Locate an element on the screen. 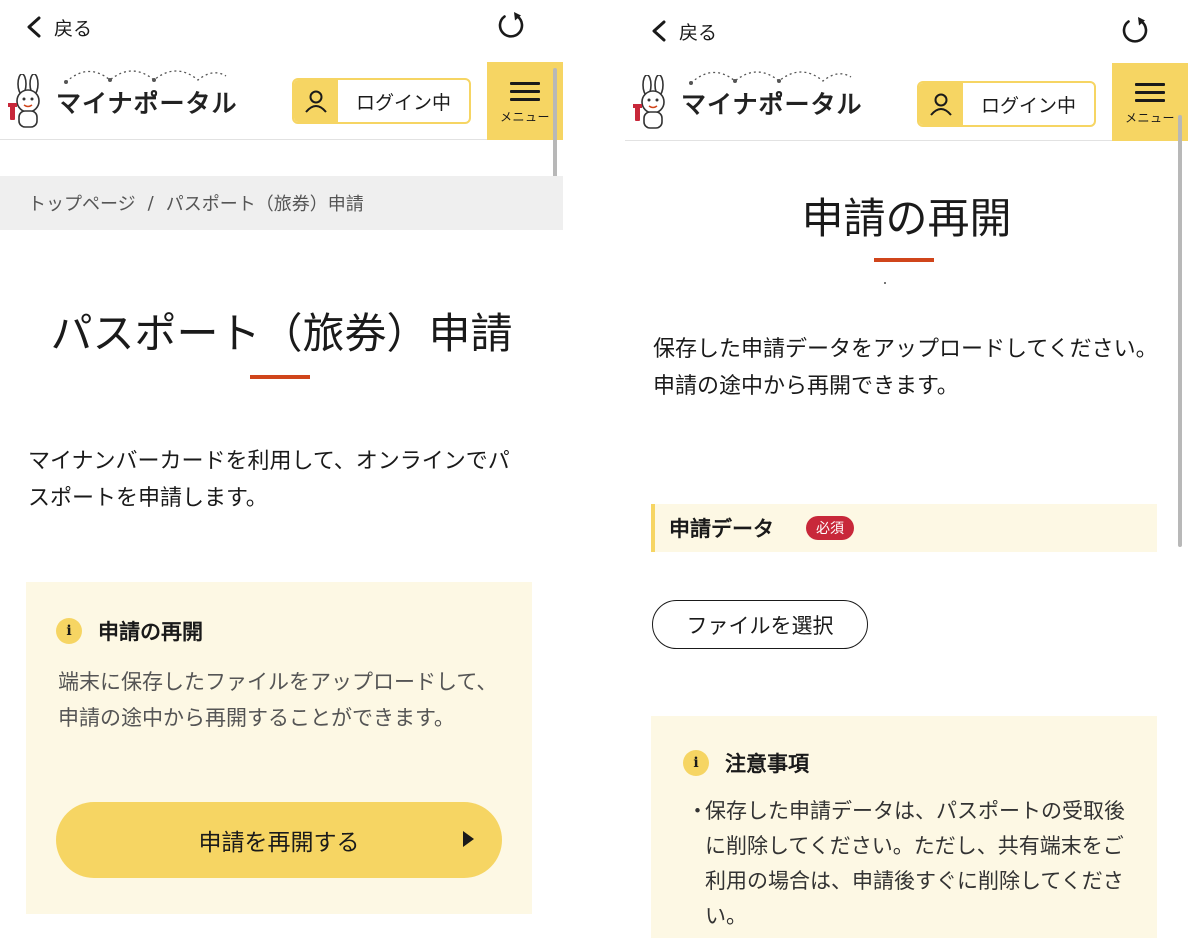  play-arrow-icon is located at coordinates (468, 839).